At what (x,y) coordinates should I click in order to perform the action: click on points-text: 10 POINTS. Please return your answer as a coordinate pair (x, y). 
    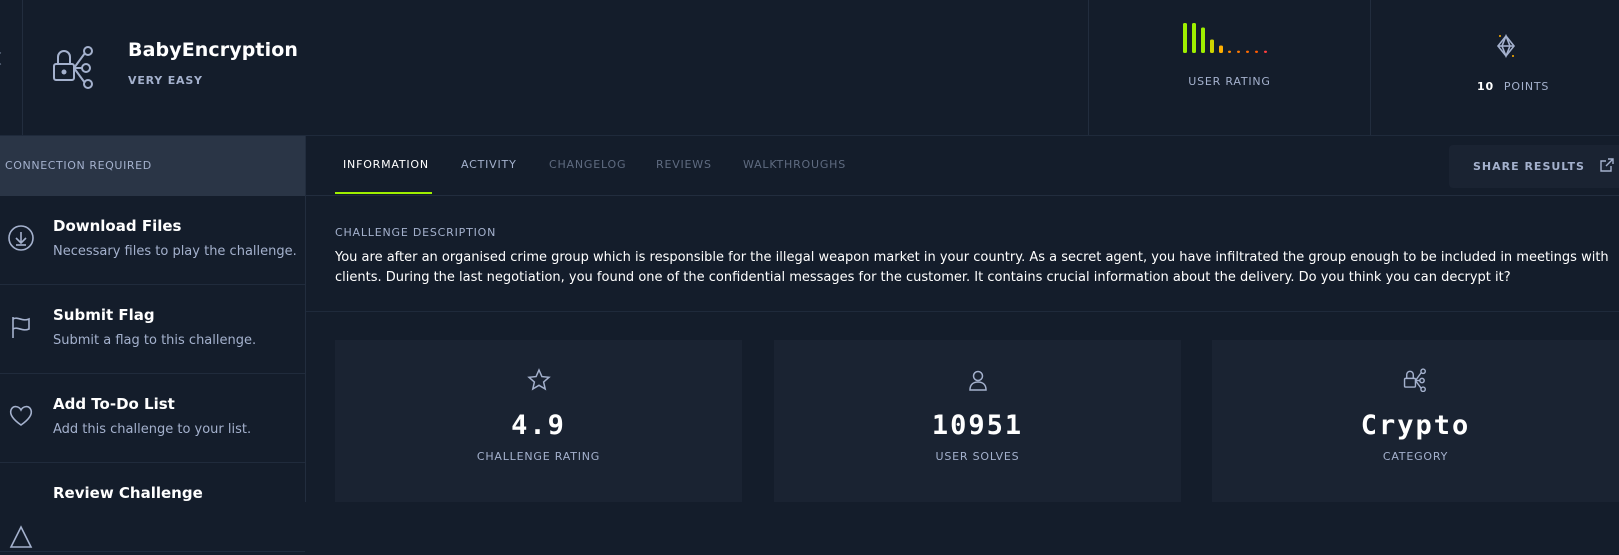
    Looking at the image, I should click on (1513, 86).